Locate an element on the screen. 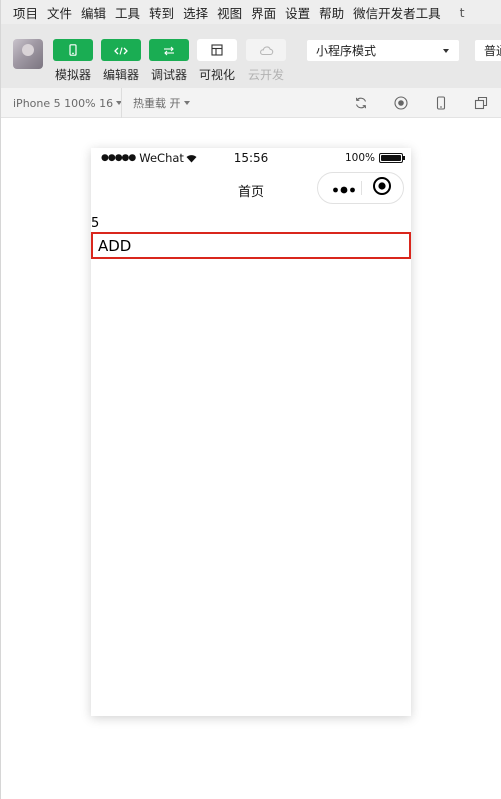  count-text: 5 is located at coordinates (95, 223).